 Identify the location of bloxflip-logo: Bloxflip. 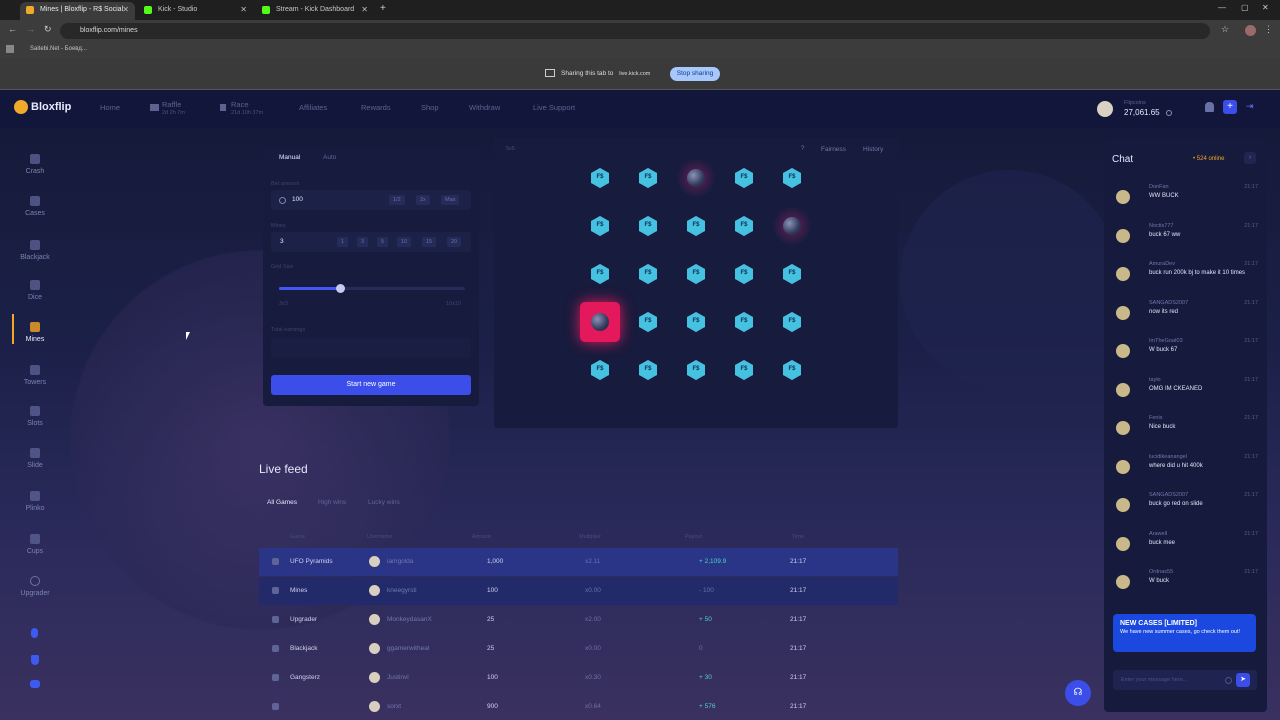
(42, 107).